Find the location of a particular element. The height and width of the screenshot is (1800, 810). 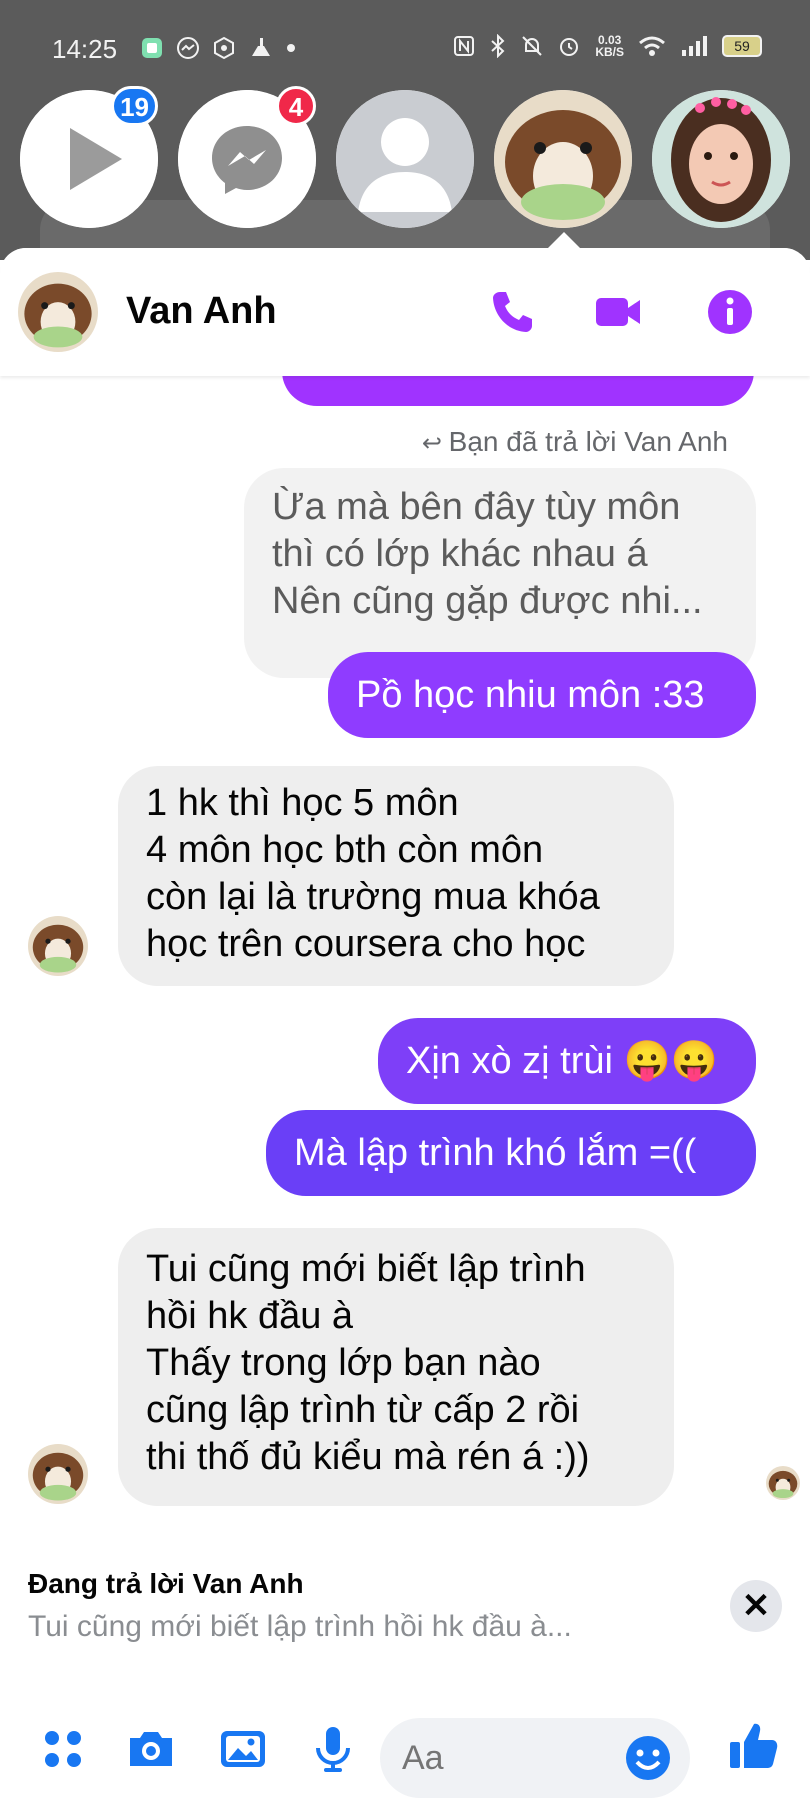

close-reply-button: ✕ is located at coordinates (756, 1606).